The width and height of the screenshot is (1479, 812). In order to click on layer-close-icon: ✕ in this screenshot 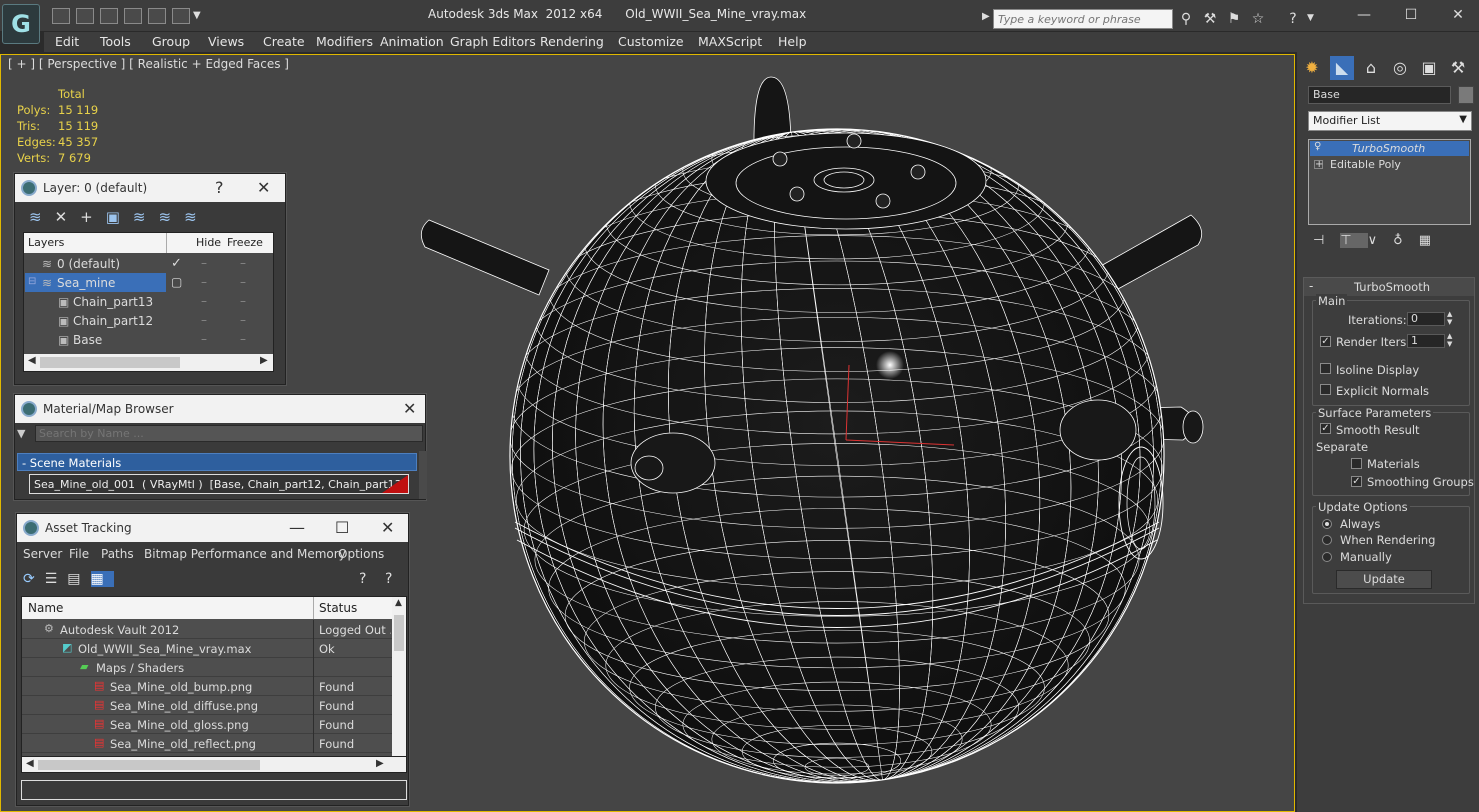, I will do `click(263, 187)`.